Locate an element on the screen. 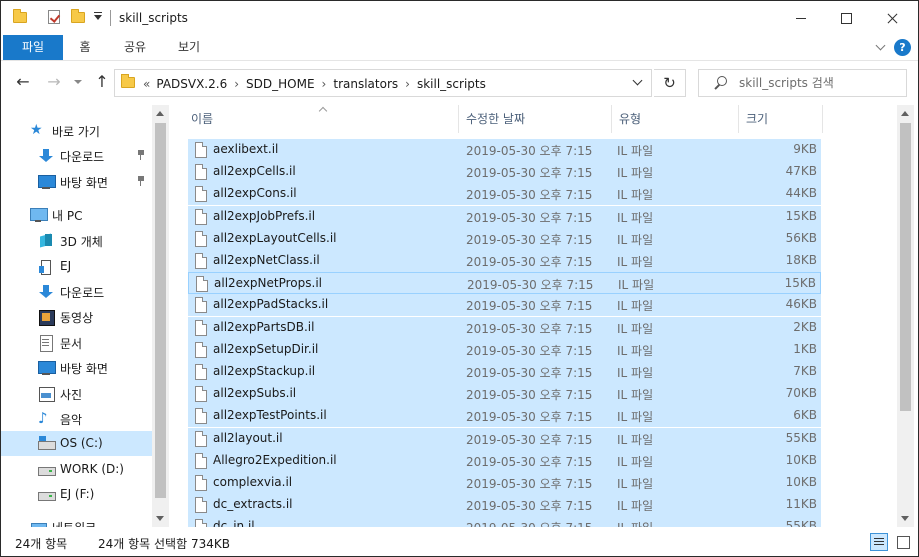 The width and height of the screenshot is (919, 557). table-row: all2layout.il 2019-05-30 오후 7:15 IL 파일 55KB is located at coordinates (504, 439).